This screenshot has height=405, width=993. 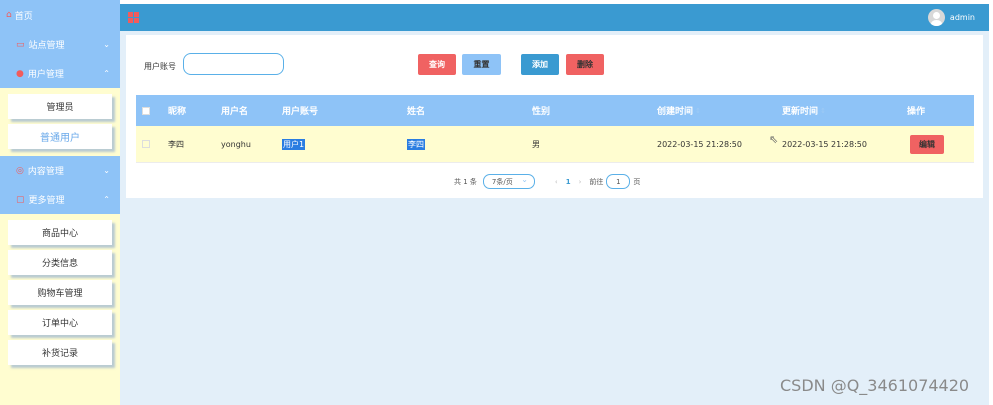 I want to click on more-submenu: 商品中心 分类信息 购物车管理 订单中心 补货记录, so click(x=60, y=293).